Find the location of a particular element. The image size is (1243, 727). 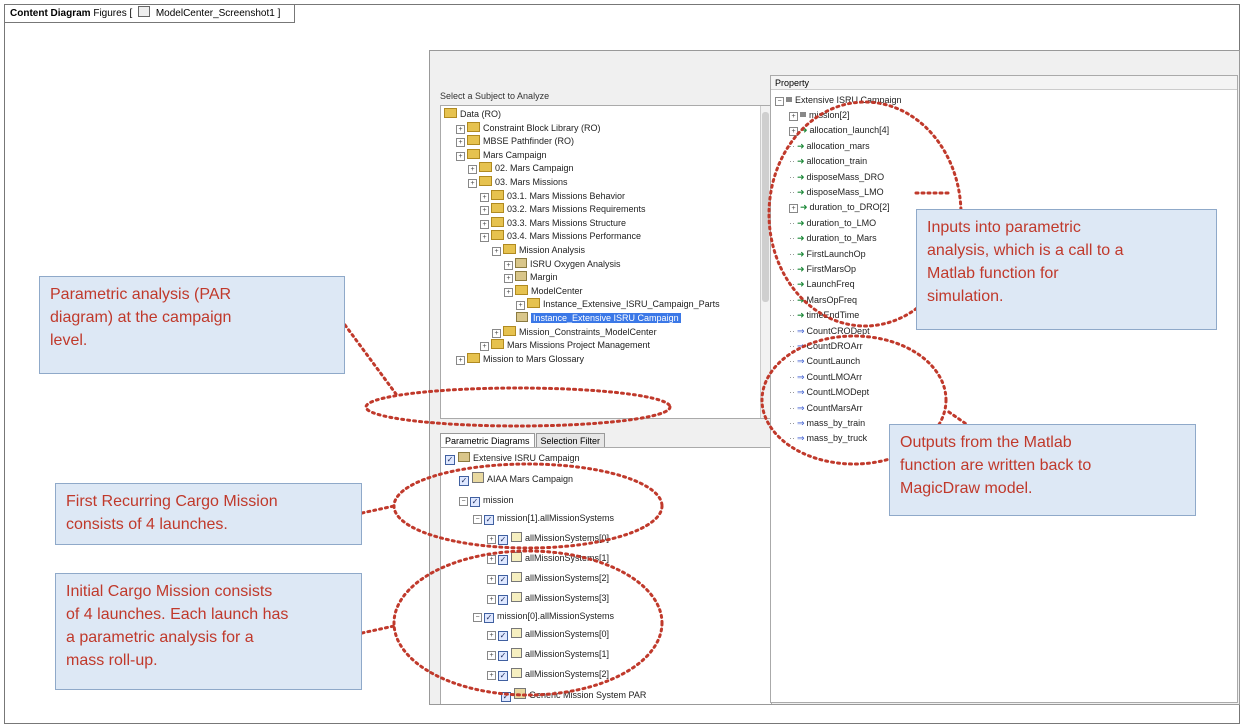

tree-item: ✓ Extensive ISRU Campaign is located at coordinates (512, 458).